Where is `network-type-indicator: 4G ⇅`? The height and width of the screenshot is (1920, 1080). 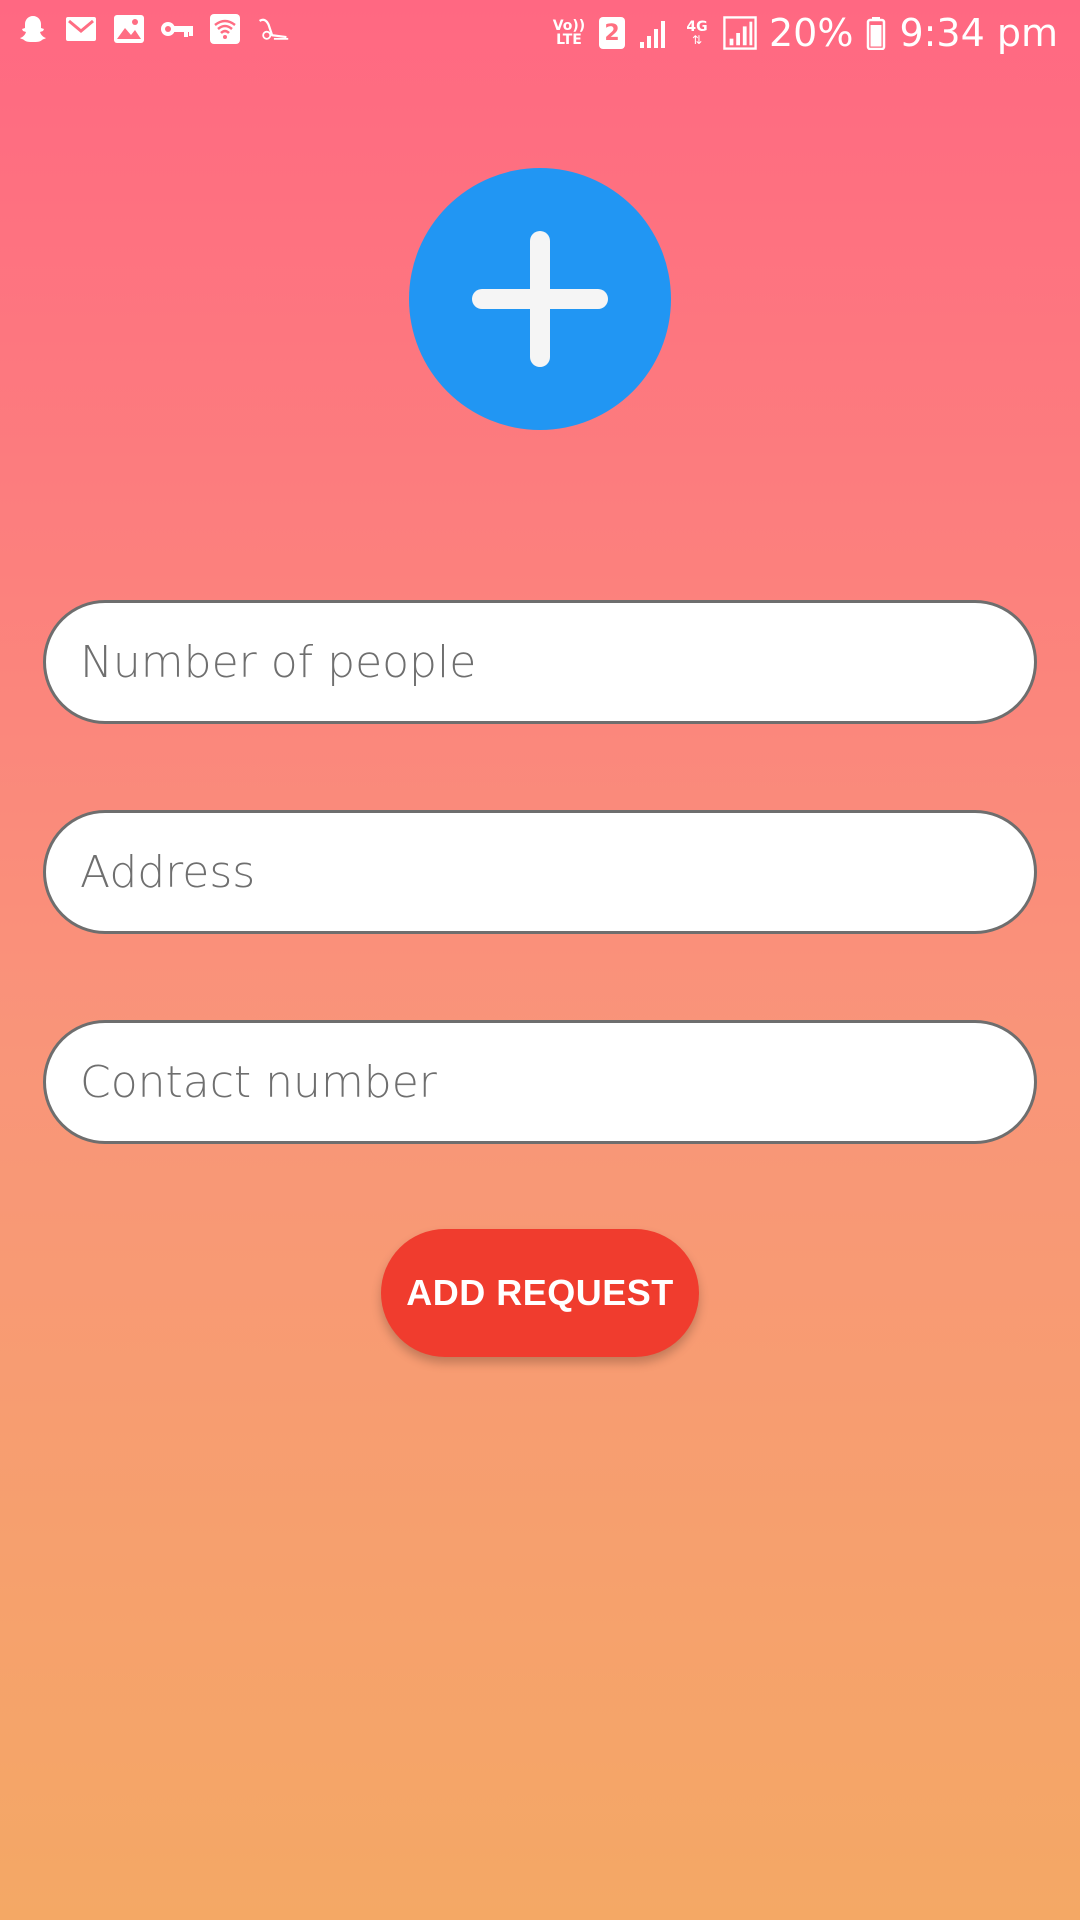
network-type-indicator: 4G ⇅ is located at coordinates (697, 33).